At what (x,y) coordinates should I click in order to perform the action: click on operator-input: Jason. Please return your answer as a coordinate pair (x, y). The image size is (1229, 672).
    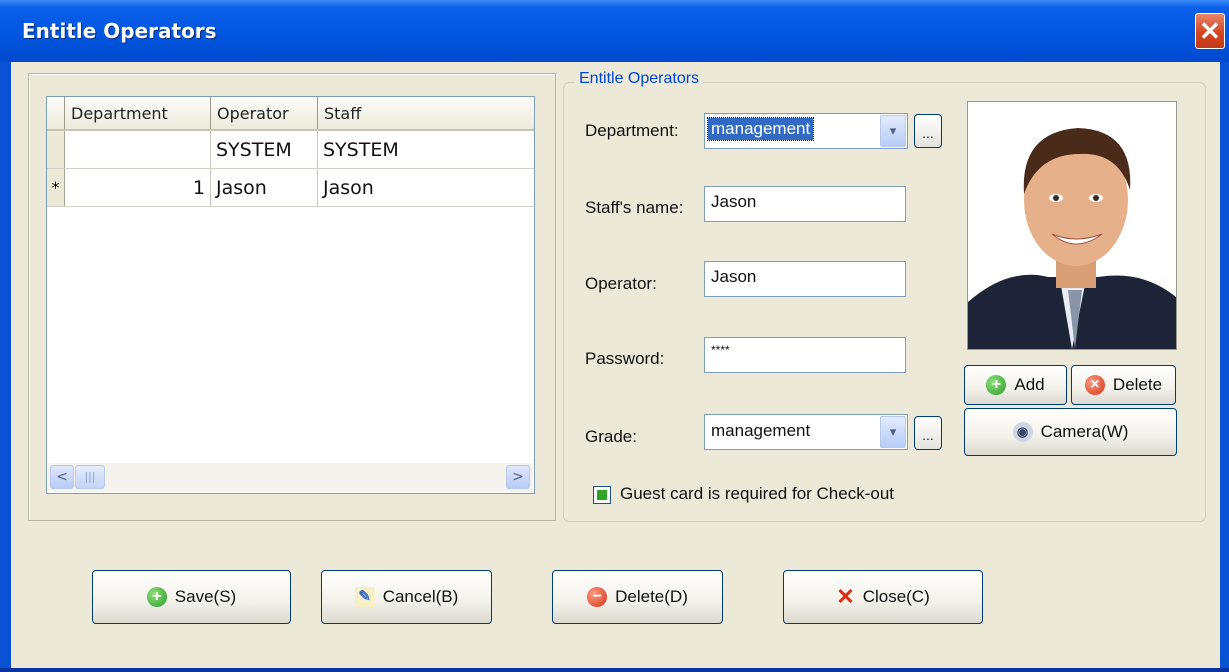
    Looking at the image, I should click on (805, 279).